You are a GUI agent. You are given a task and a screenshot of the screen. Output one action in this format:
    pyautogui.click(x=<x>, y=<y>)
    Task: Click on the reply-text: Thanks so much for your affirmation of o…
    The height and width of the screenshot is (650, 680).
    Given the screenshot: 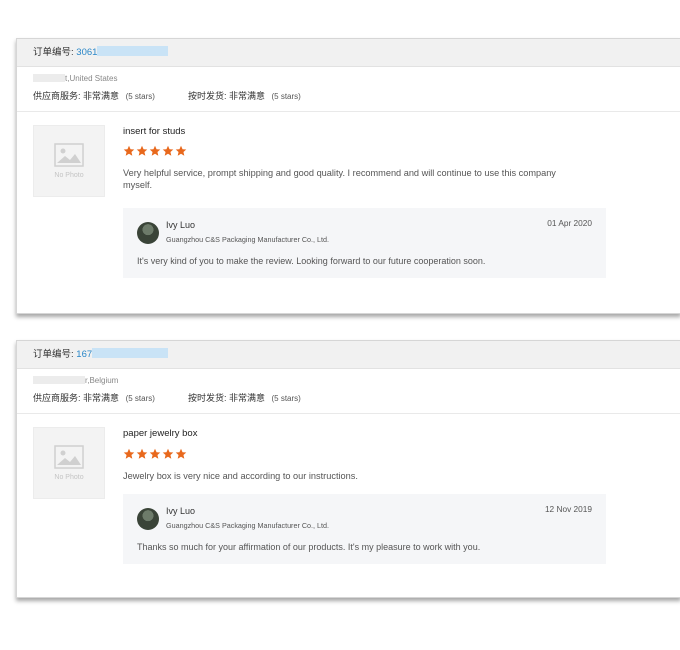 What is the action you would take?
    pyautogui.click(x=309, y=547)
    